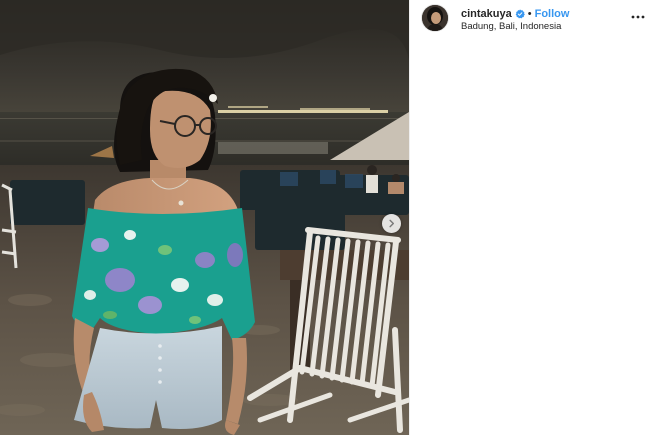 This screenshot has width=651, height=435. I want to click on avatar-image, so click(435, 18).